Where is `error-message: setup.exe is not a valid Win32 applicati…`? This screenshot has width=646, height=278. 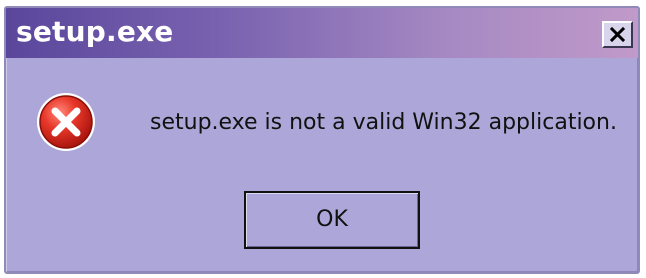
error-message: setup.exe is not a valid Win32 applicati… is located at coordinates (383, 122).